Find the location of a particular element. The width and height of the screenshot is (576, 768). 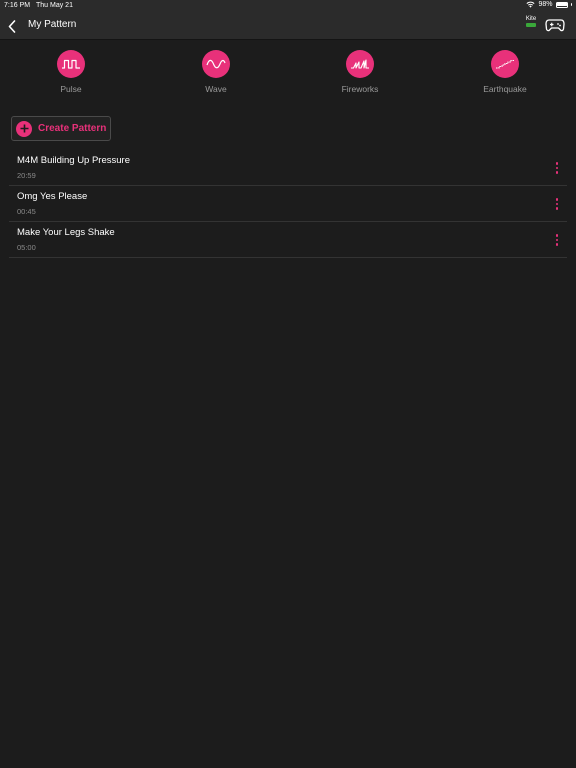

status-bar: 7:16 PM Thu May 21 98% is located at coordinates (288, 6).